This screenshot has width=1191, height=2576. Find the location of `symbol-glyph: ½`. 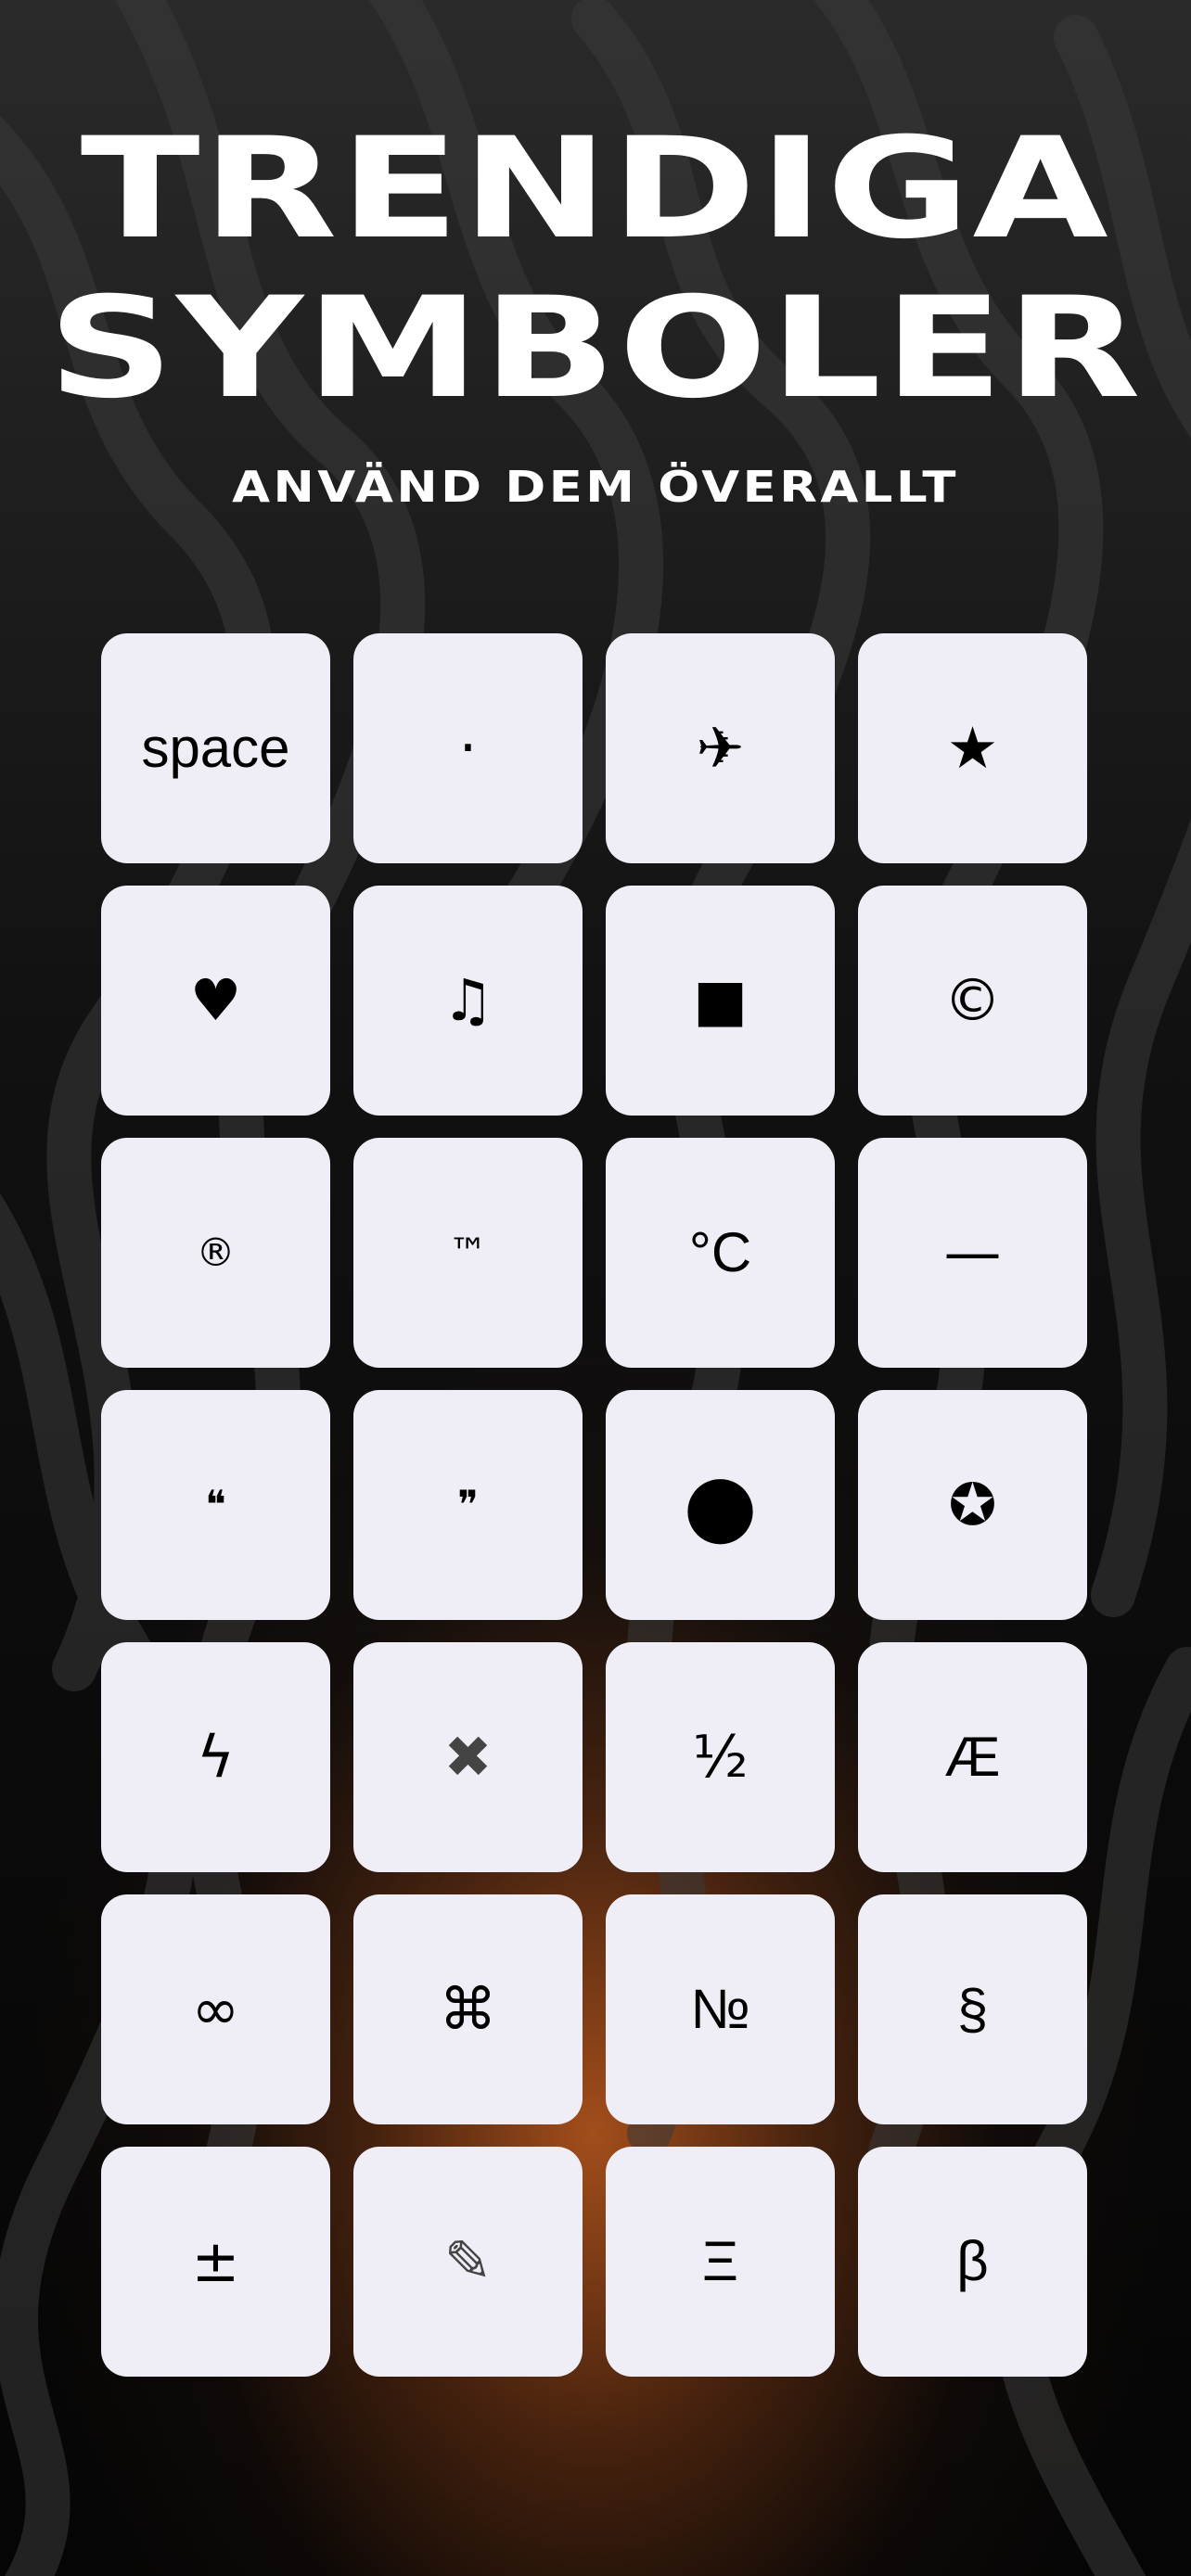

symbol-glyph: ½ is located at coordinates (720, 1757).